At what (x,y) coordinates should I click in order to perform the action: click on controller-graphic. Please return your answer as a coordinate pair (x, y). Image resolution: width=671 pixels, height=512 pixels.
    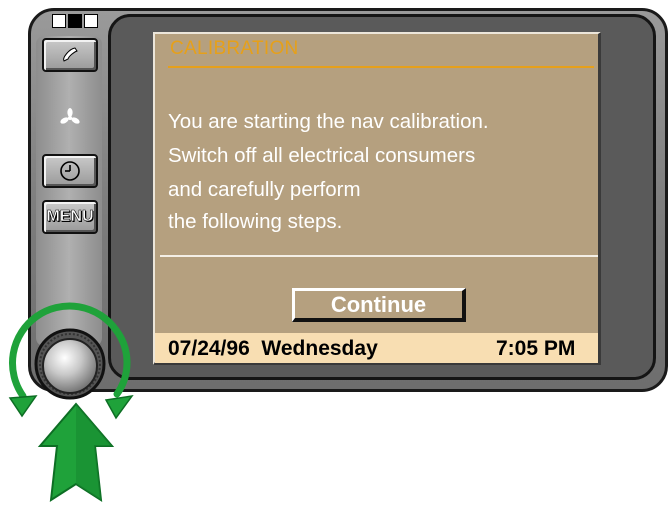
    Looking at the image, I should click on (71, 402).